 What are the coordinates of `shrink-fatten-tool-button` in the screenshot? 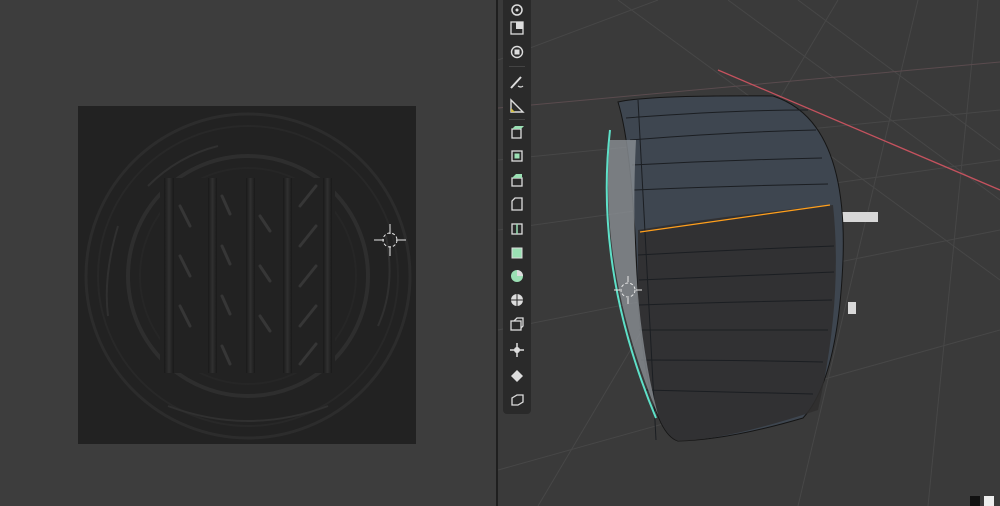 It's located at (517, 350).